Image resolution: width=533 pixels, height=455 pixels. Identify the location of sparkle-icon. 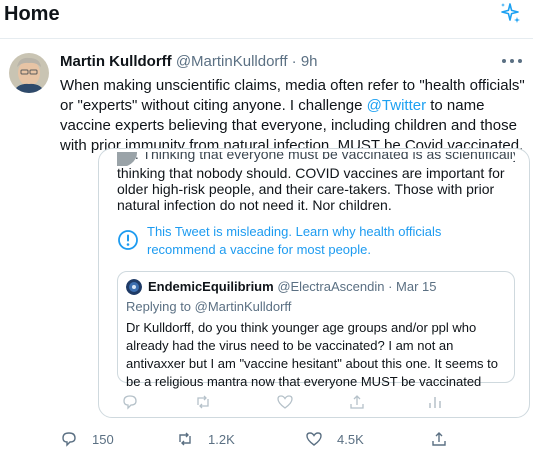
(510, 14).